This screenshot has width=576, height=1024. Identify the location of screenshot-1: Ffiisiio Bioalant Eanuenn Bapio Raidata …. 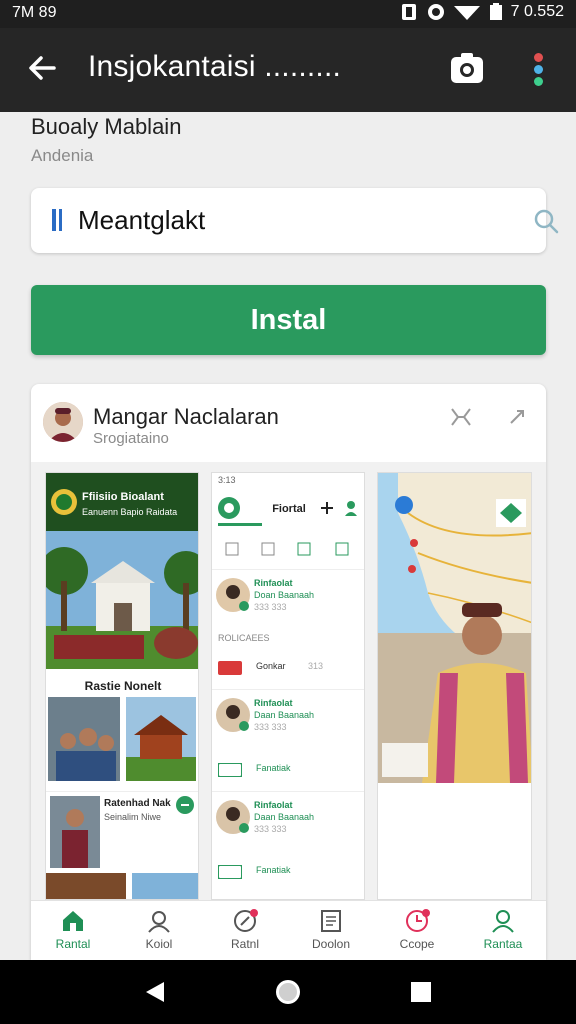
(122, 686).